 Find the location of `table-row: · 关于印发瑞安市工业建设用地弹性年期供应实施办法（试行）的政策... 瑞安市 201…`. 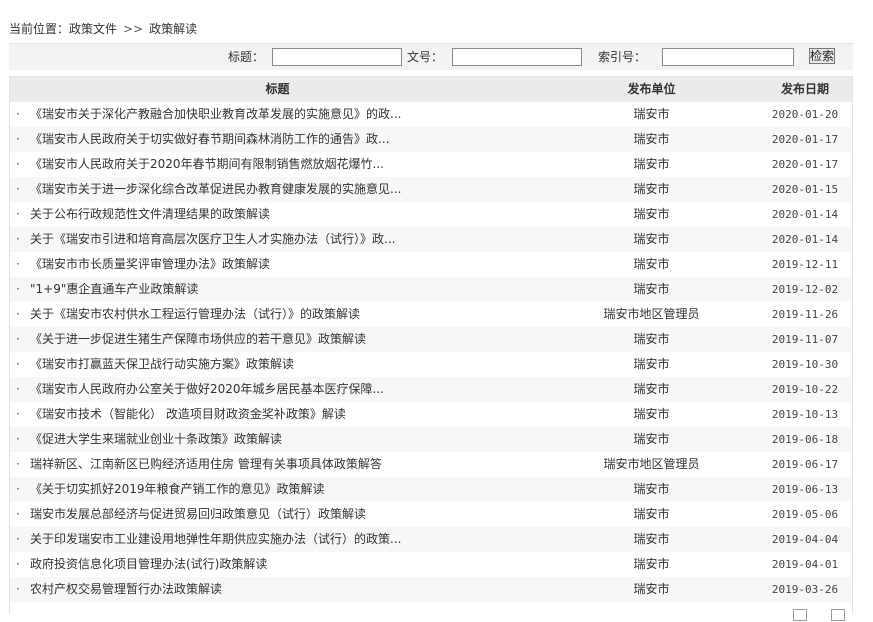

table-row: · 关于印发瑞安市工业建设用地弹性年期供应实施办法（试行）的政策... 瑞安市 201… is located at coordinates (431, 539).